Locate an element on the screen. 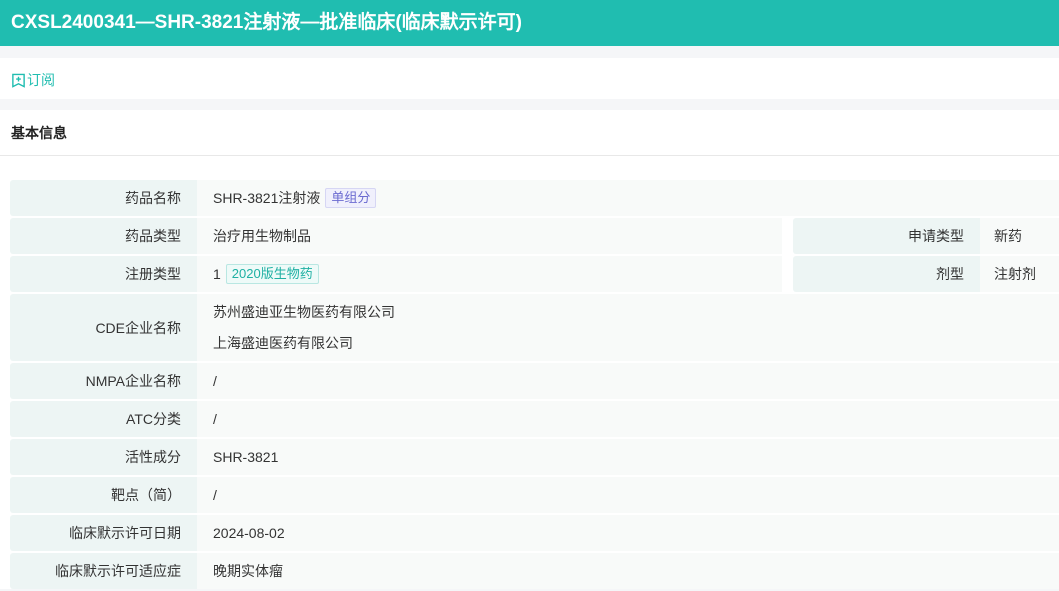 This screenshot has height=591, width=1059. field-label: 药品类型 is located at coordinates (103, 236).